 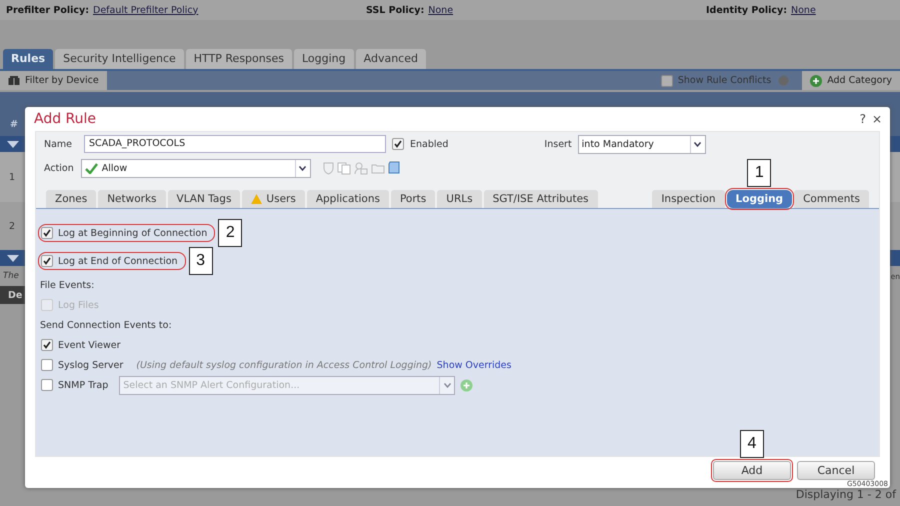 What do you see at coordinates (863, 119) in the screenshot?
I see `help-button: ?` at bounding box center [863, 119].